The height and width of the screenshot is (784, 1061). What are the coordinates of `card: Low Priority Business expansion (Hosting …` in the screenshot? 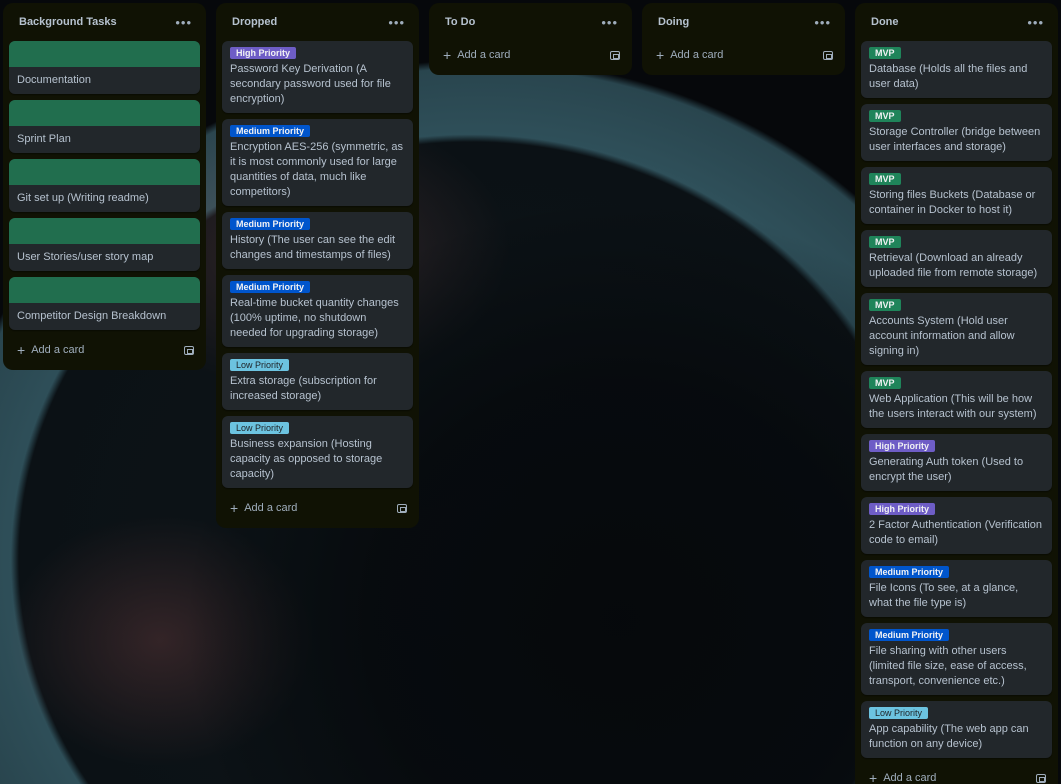 It's located at (317, 452).